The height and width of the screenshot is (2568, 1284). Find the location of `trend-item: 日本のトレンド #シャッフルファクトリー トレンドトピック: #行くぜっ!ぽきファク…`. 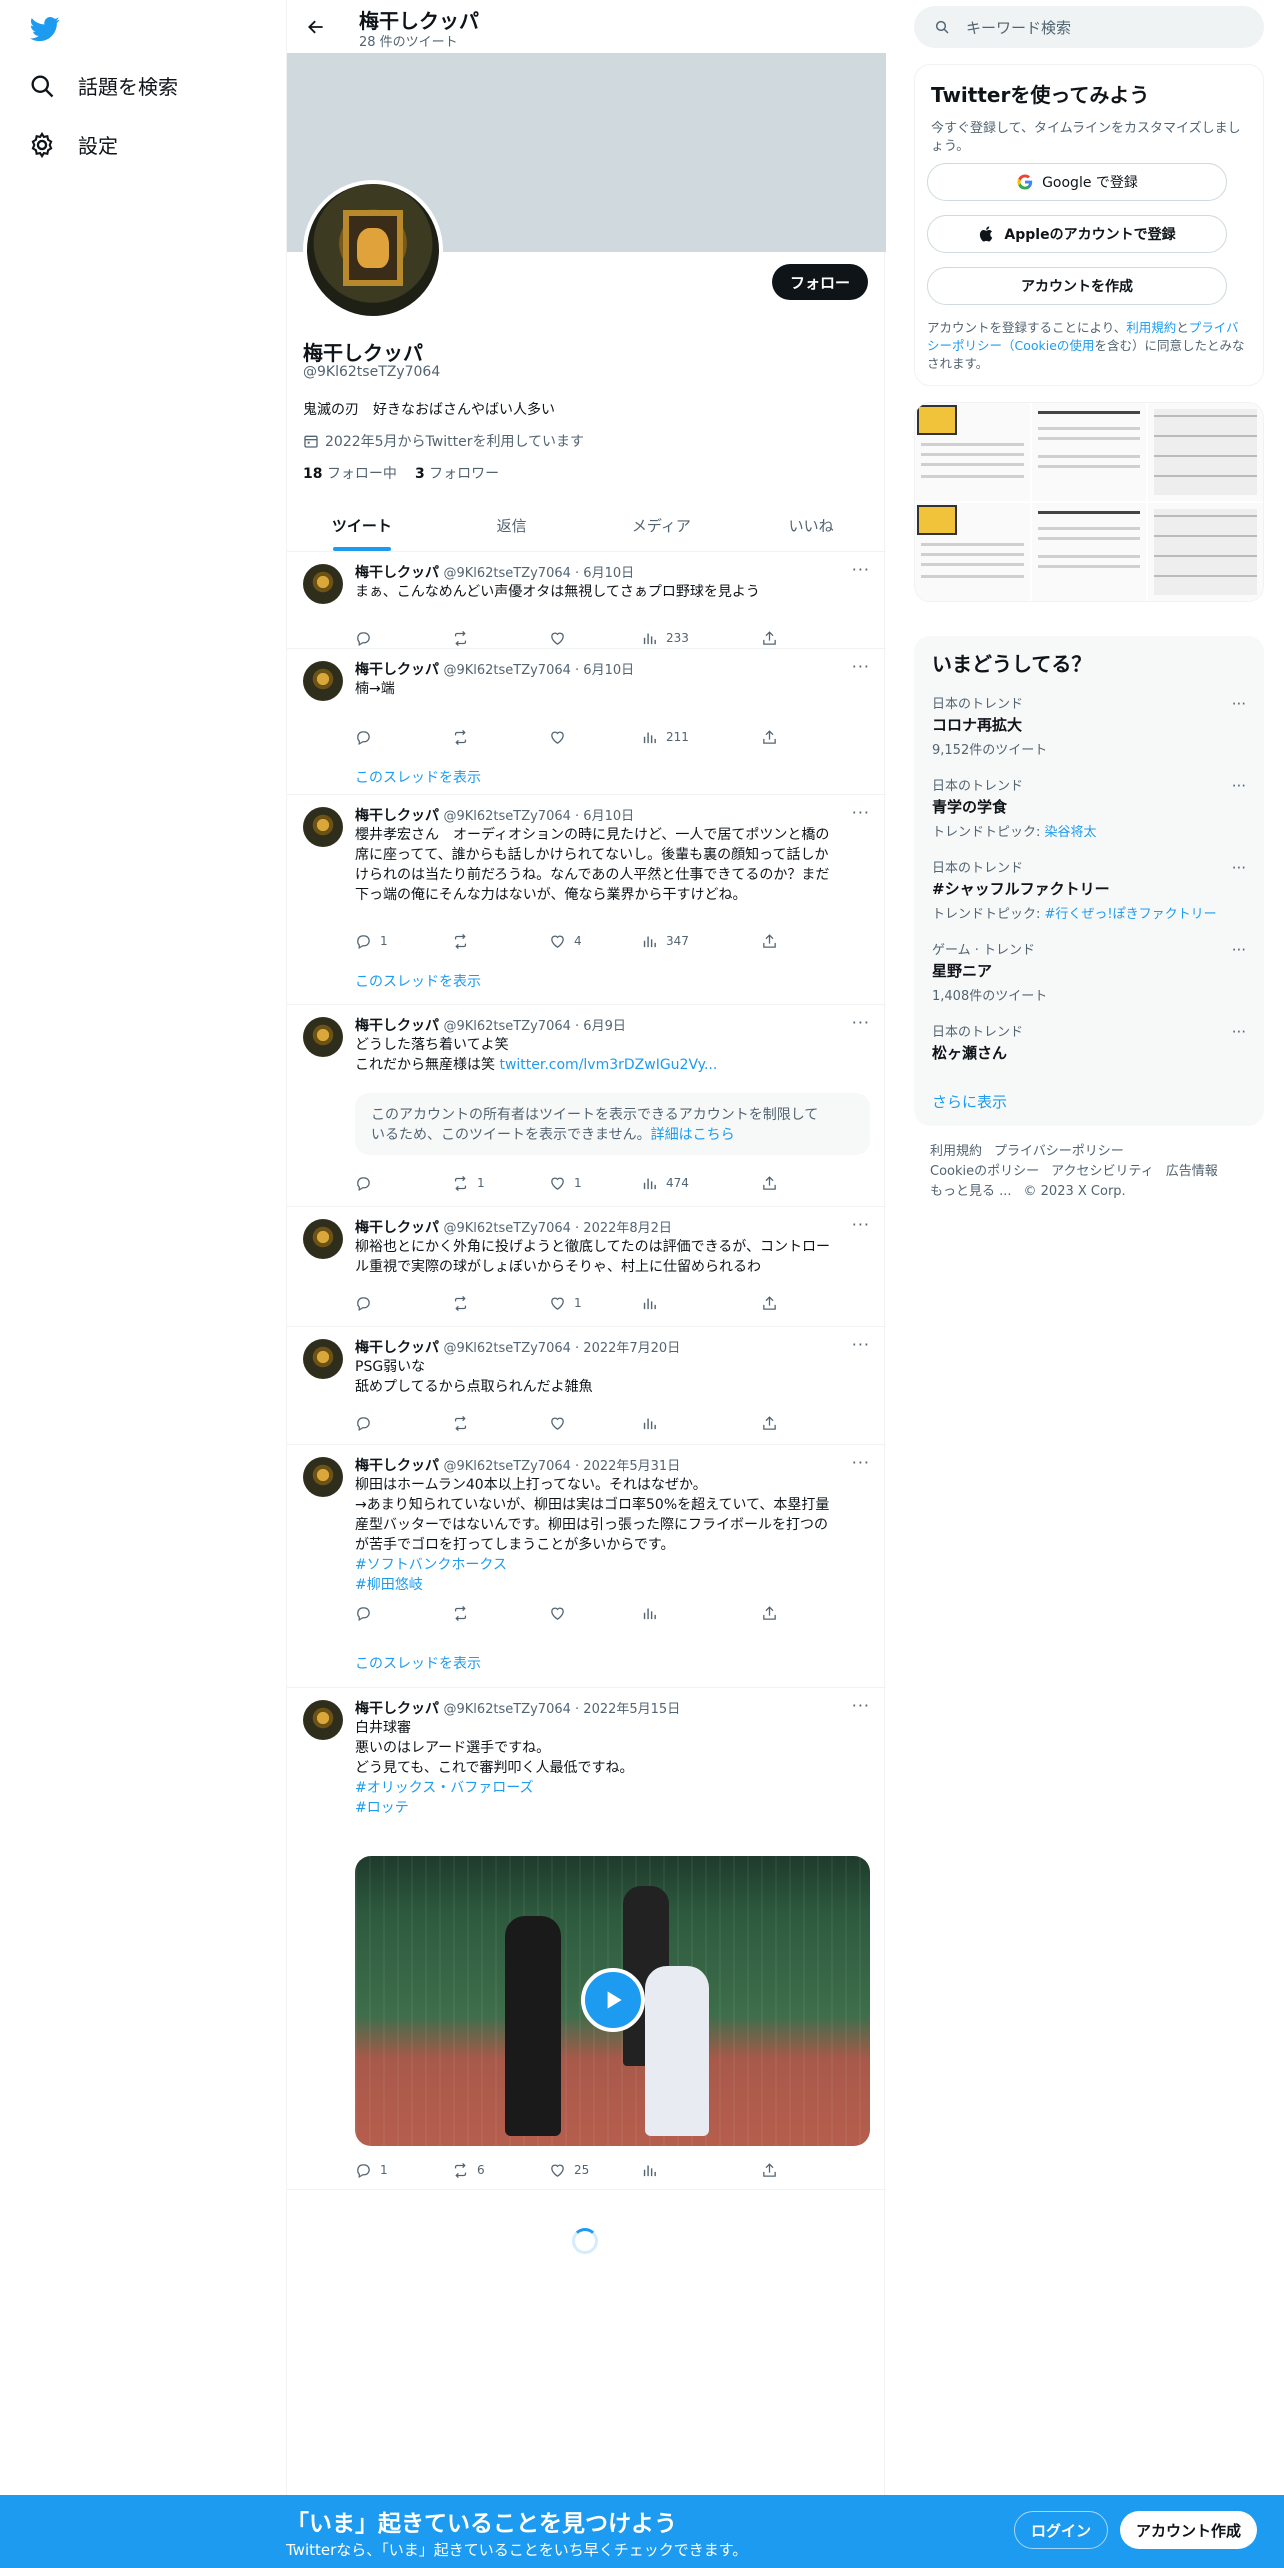

trend-item: 日本のトレンド #シャッフルファクトリー トレンドトピック: #行くぜっ!ぽきファク… is located at coordinates (1089, 889).